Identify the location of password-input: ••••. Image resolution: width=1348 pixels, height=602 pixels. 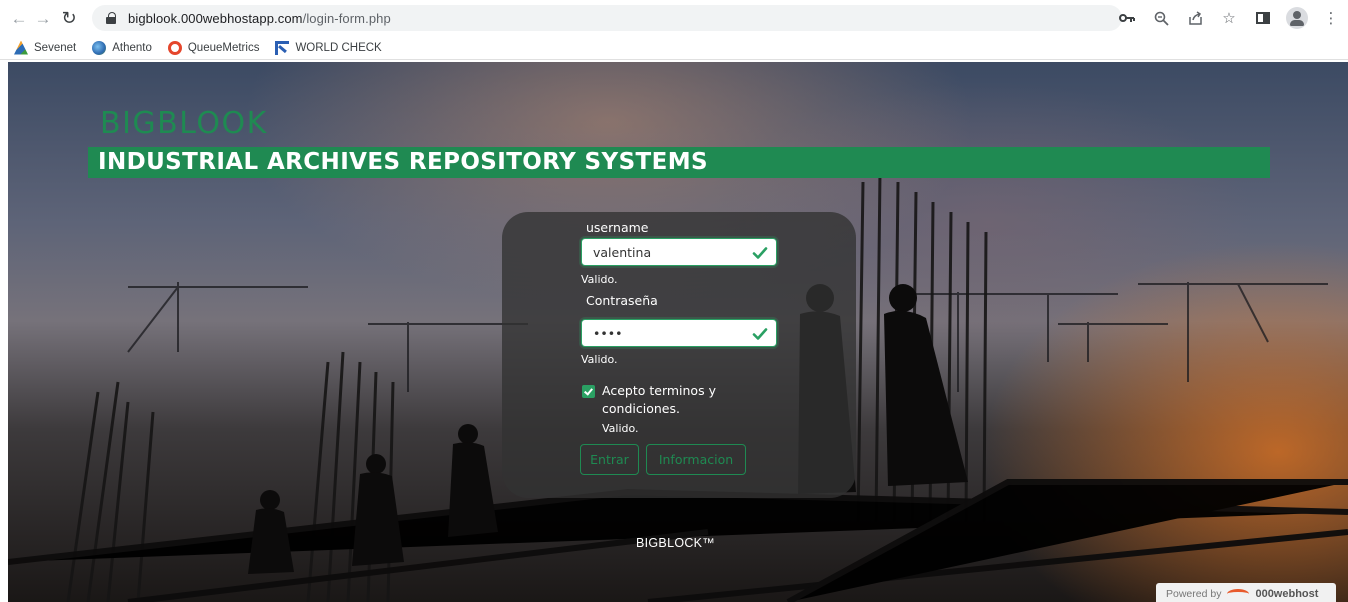
(679, 333).